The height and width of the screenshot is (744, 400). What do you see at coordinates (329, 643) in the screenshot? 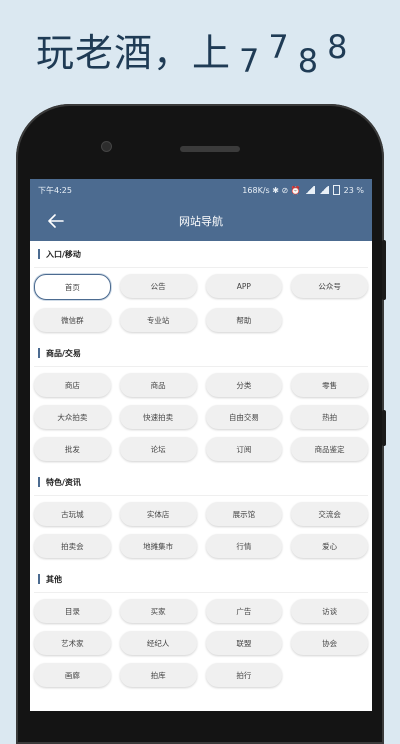
I see `nav-chip: 协会` at bounding box center [329, 643].